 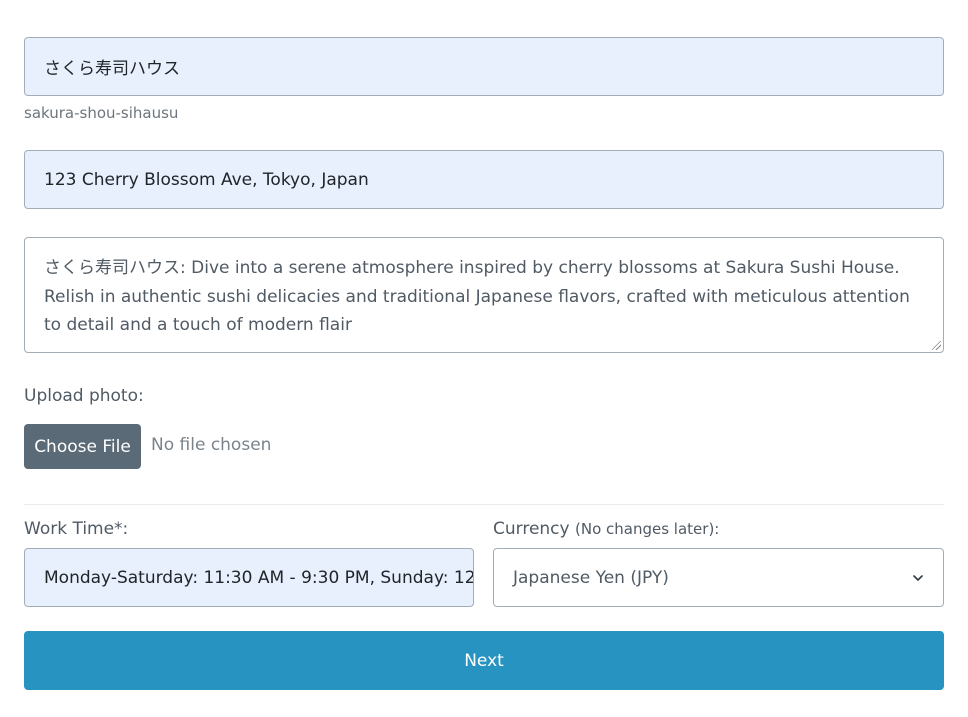 I want to click on currency-label-text: Currency, so click(x=531, y=529).